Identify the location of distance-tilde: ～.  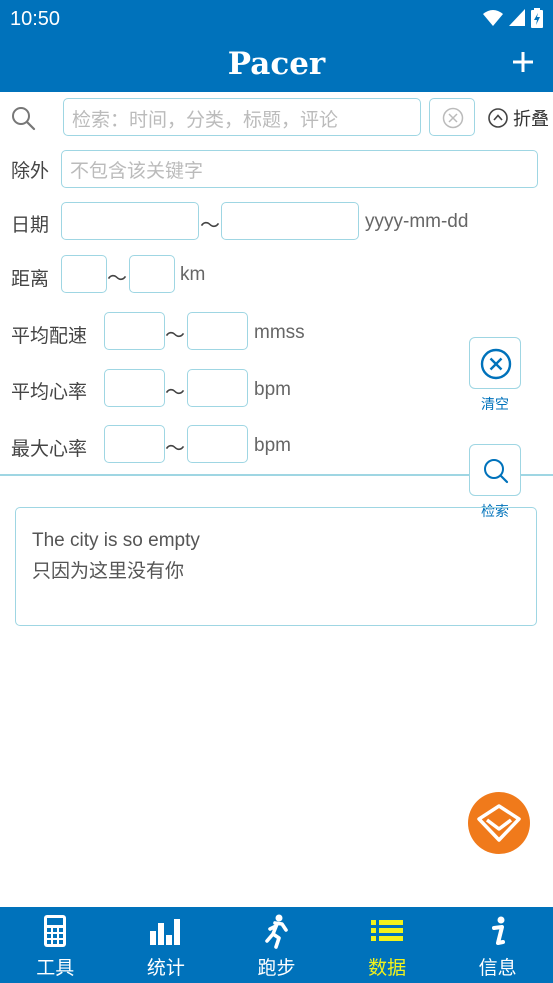
(117, 278).